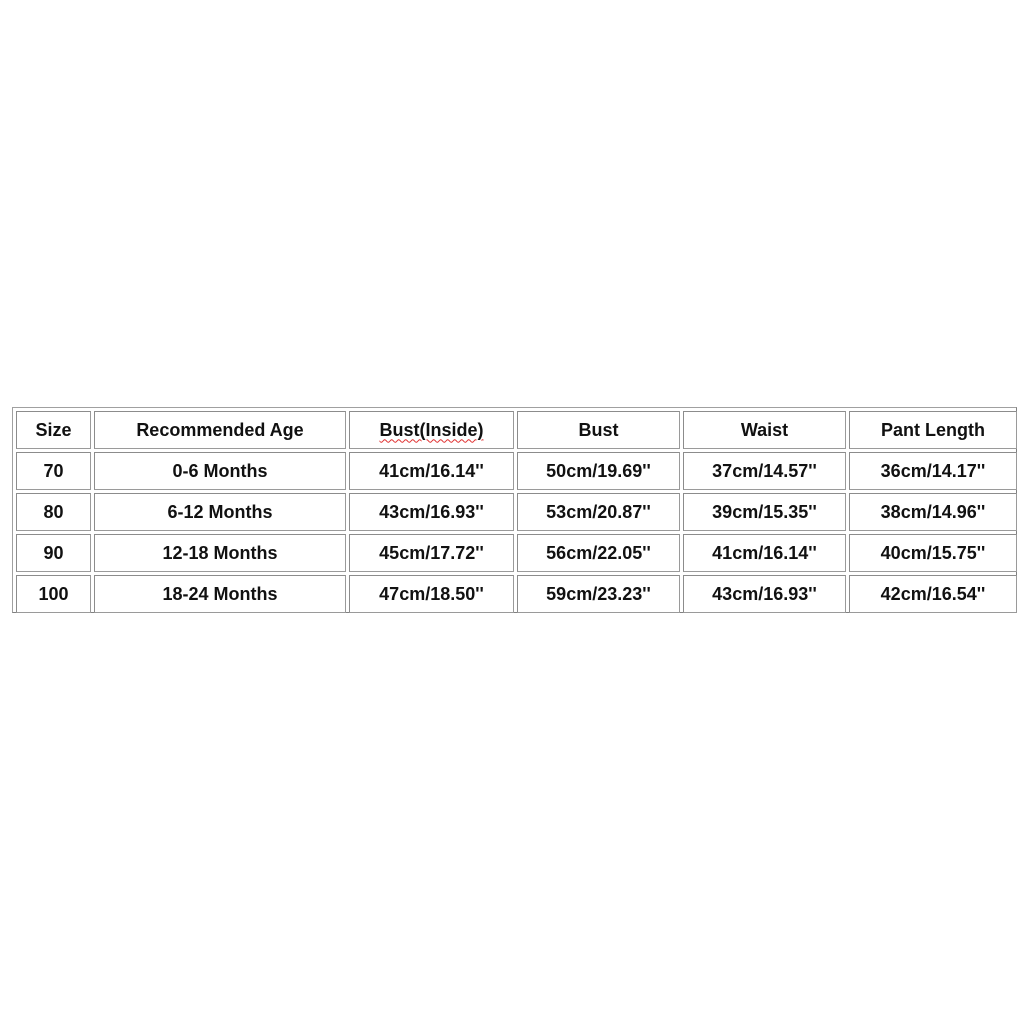 The image size is (1024, 1024). What do you see at coordinates (53, 594) in the screenshot?
I see `cell-size: 100` at bounding box center [53, 594].